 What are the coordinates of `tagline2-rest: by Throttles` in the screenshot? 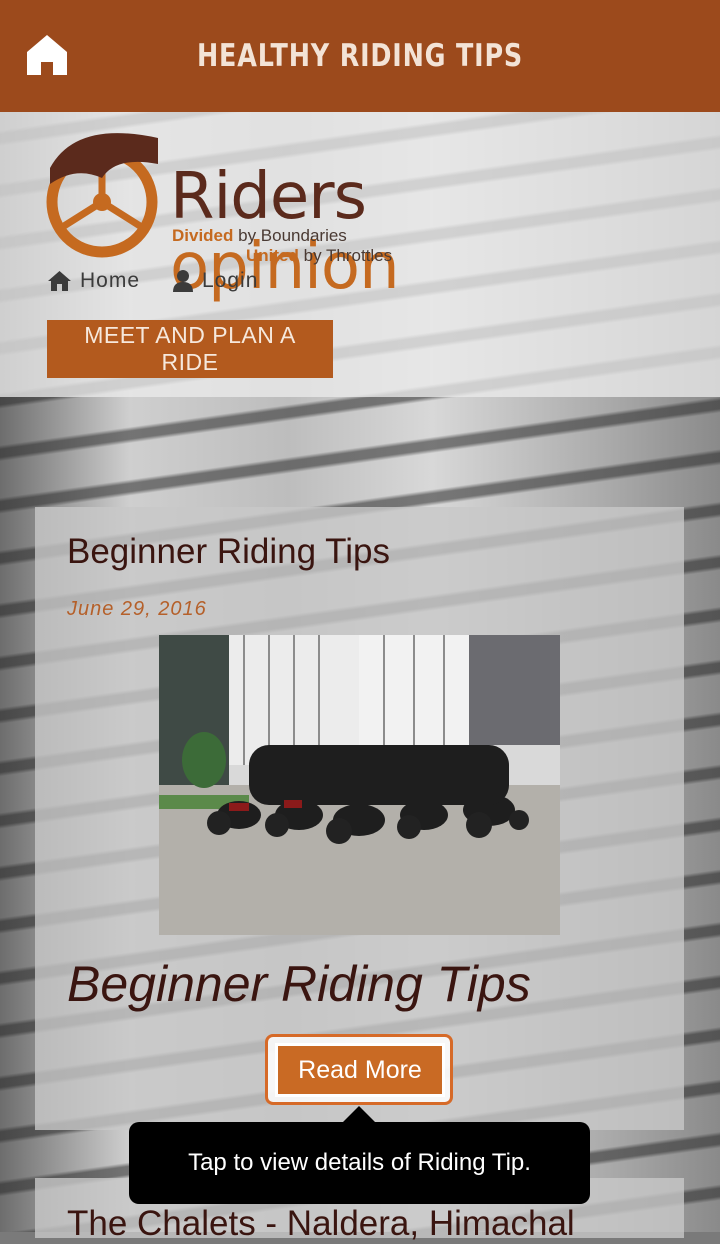 It's located at (345, 255).